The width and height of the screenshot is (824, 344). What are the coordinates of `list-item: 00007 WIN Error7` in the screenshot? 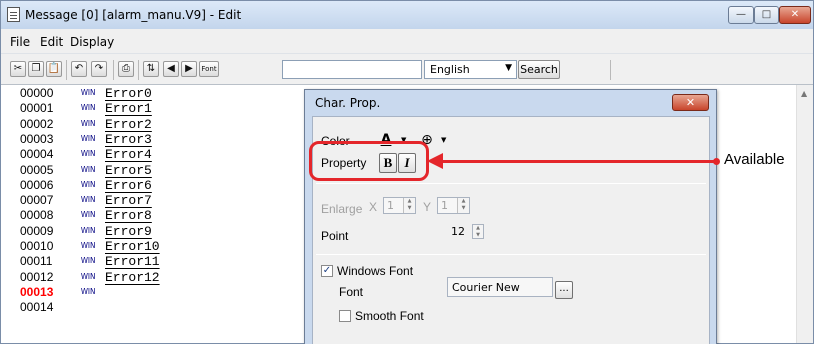 It's located at (151, 200).